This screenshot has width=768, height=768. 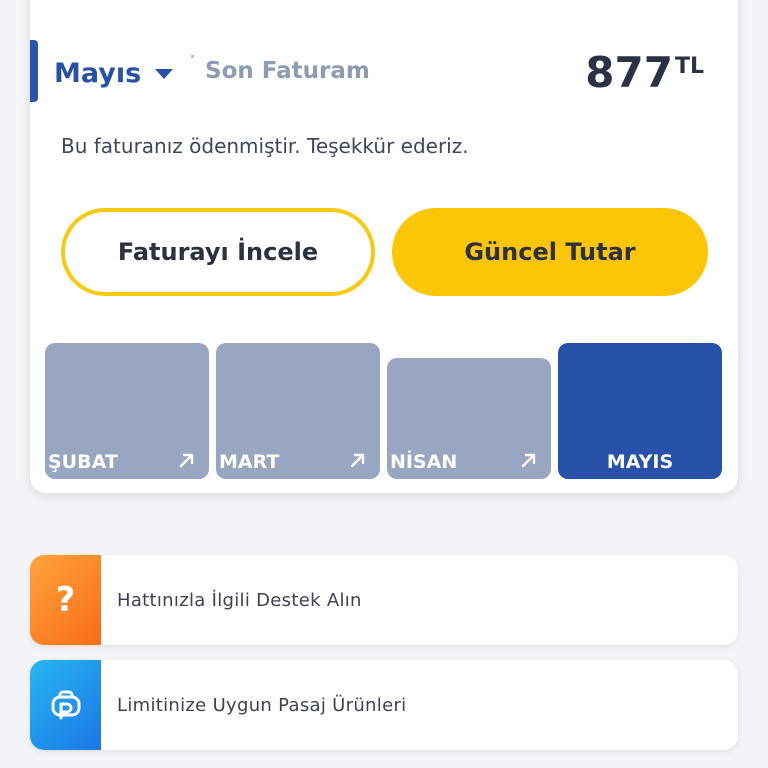 I want to click on bill-amount: 877 TL, so click(x=644, y=73).